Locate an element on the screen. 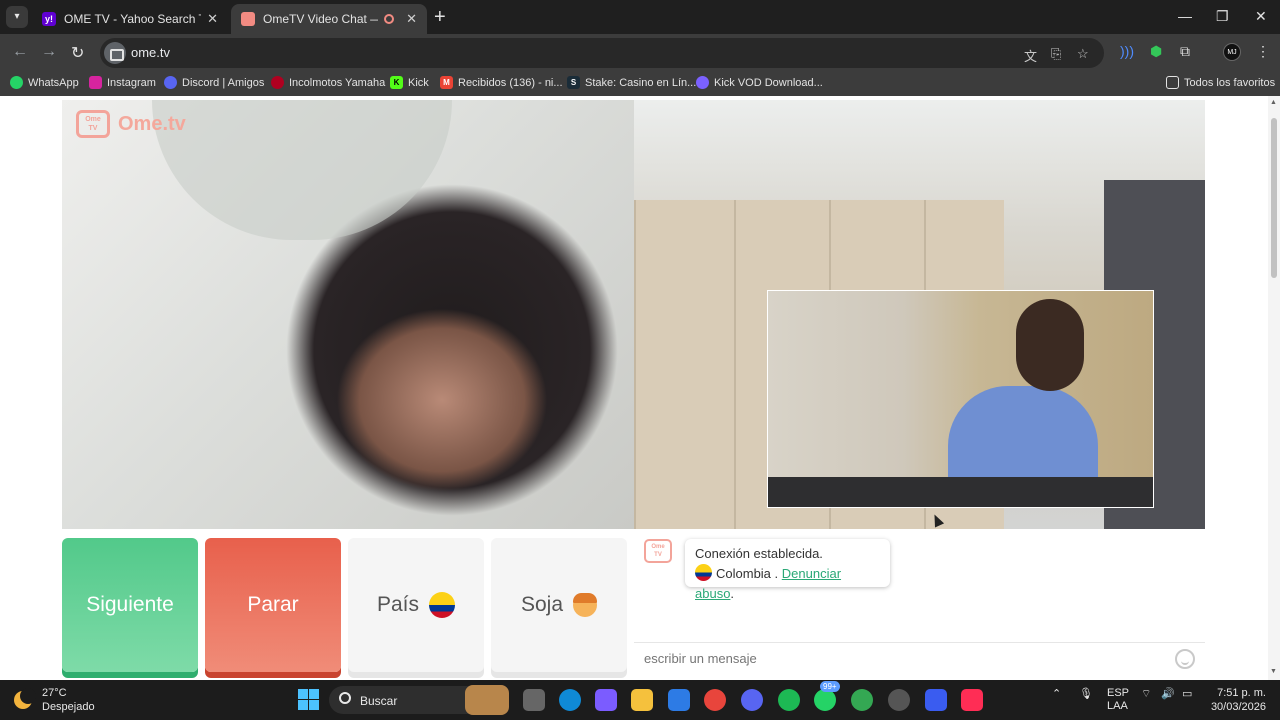 The width and height of the screenshot is (1280, 720). scroll-thumb is located at coordinates (1274, 198).